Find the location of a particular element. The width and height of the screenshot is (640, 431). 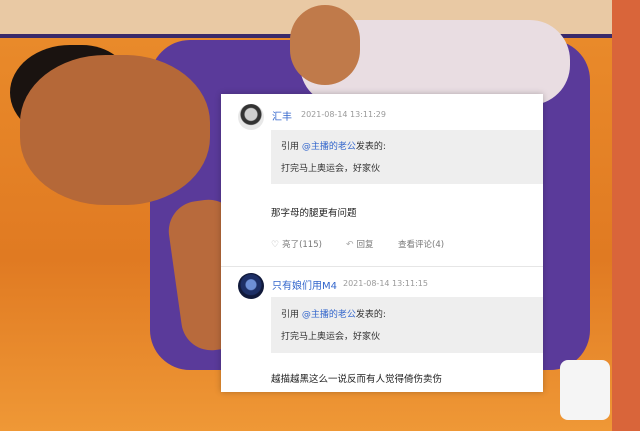

comment-time: 2021-08-14 13:11:29 is located at coordinates (343, 114).